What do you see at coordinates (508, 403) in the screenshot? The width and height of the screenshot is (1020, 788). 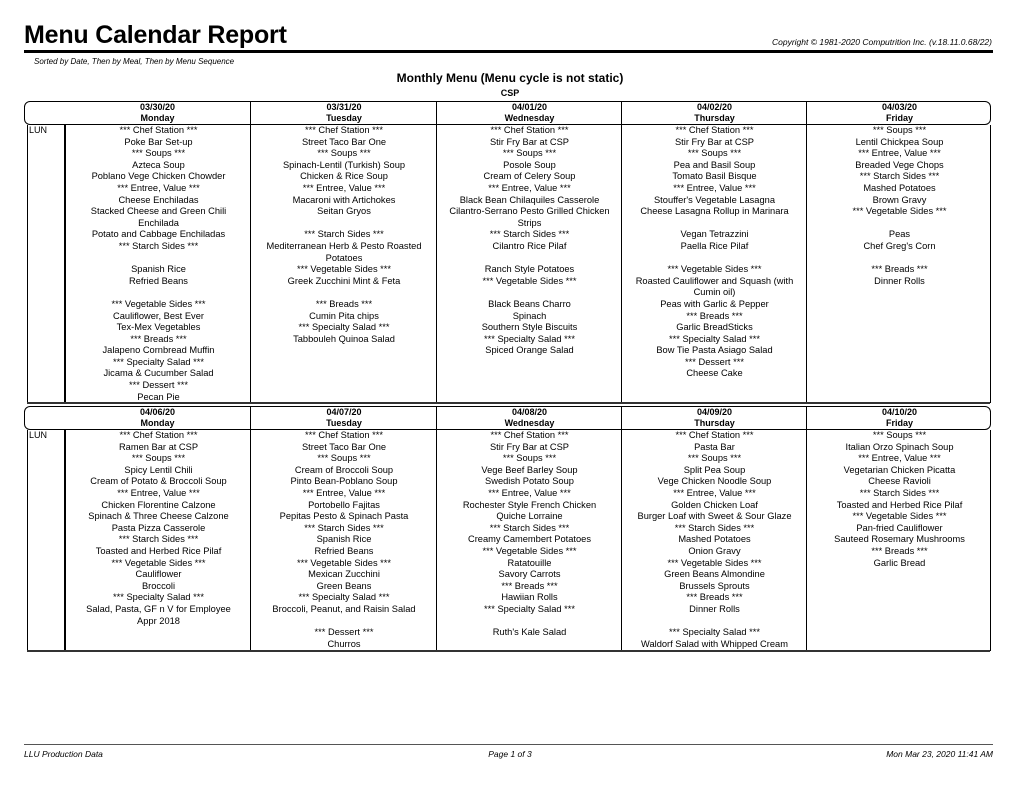 I see `week-divider` at bounding box center [508, 403].